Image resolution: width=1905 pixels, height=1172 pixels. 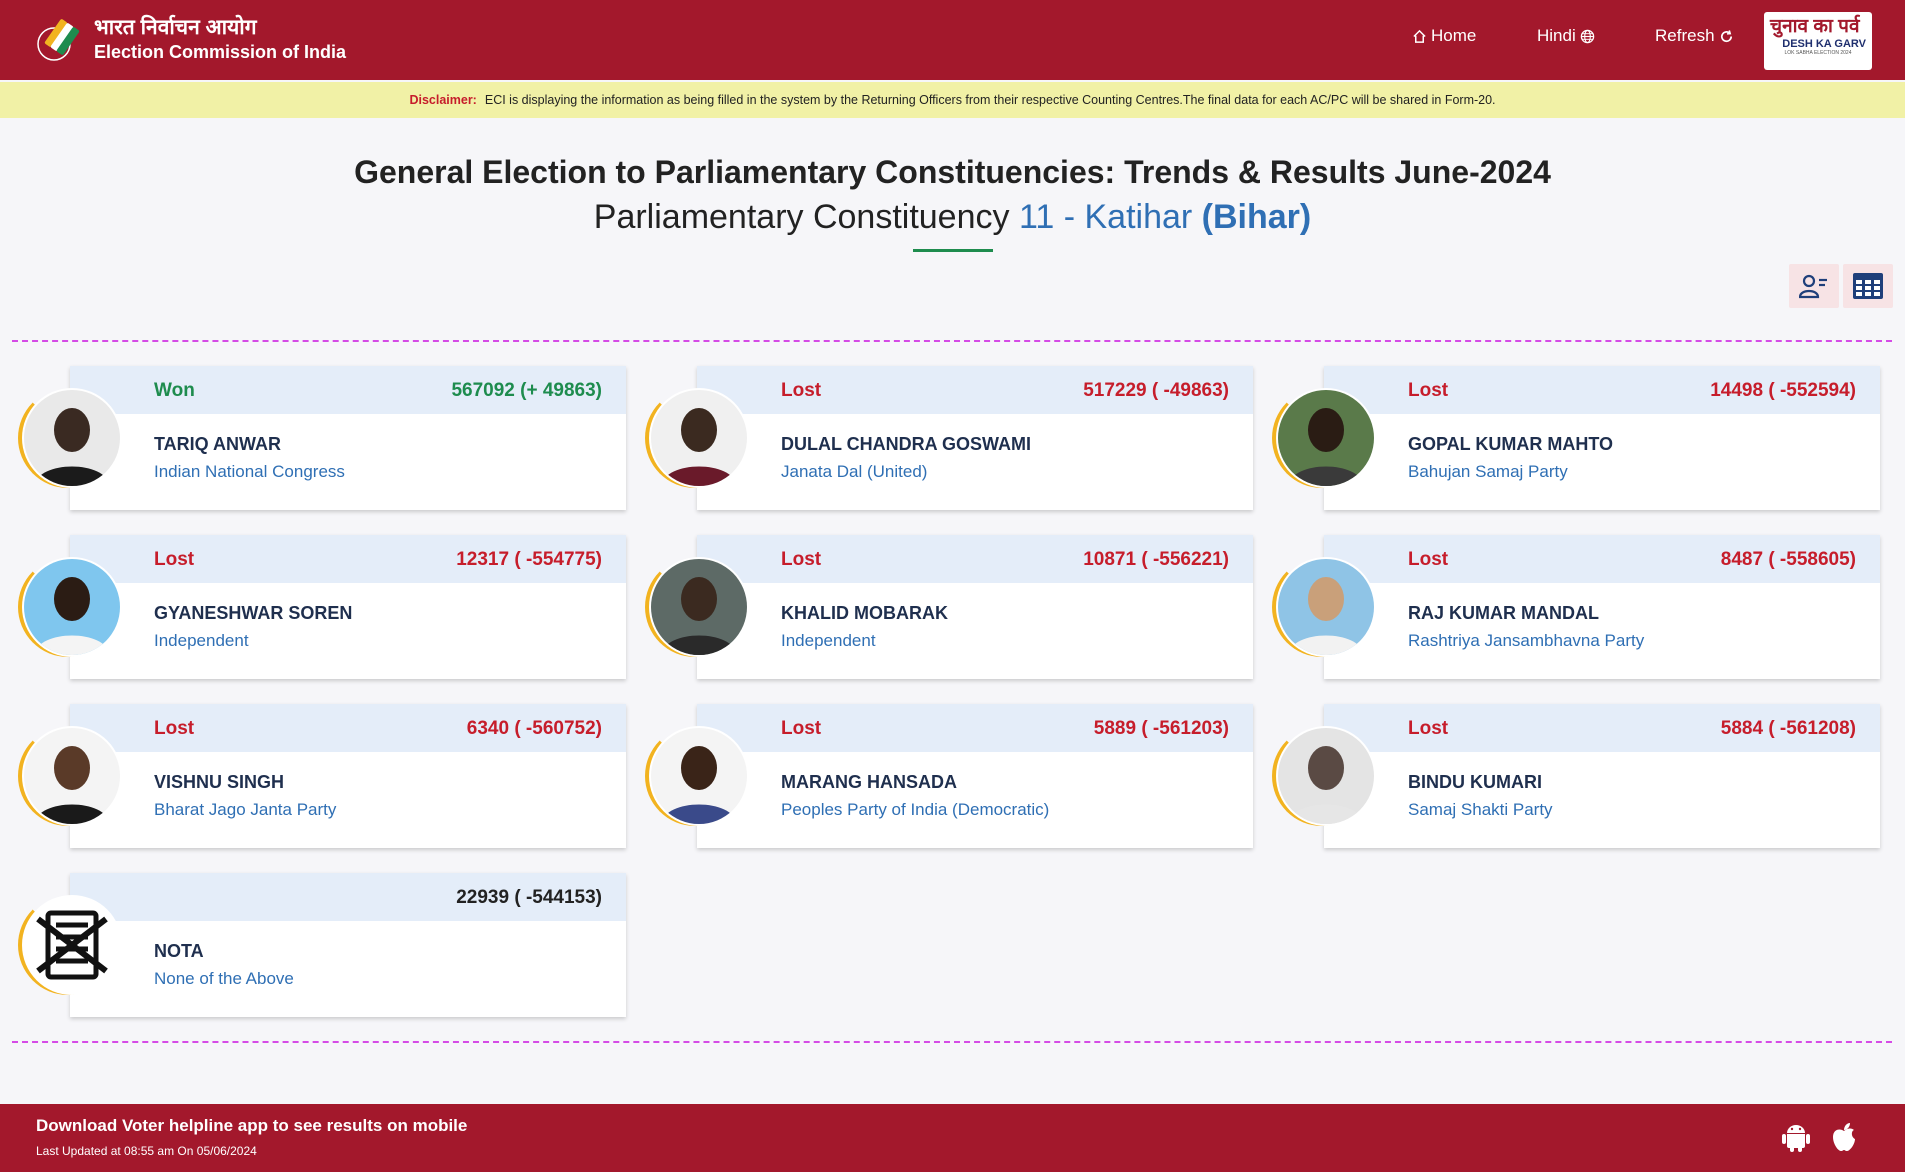 I want to click on table-icon, so click(x=1868, y=286).